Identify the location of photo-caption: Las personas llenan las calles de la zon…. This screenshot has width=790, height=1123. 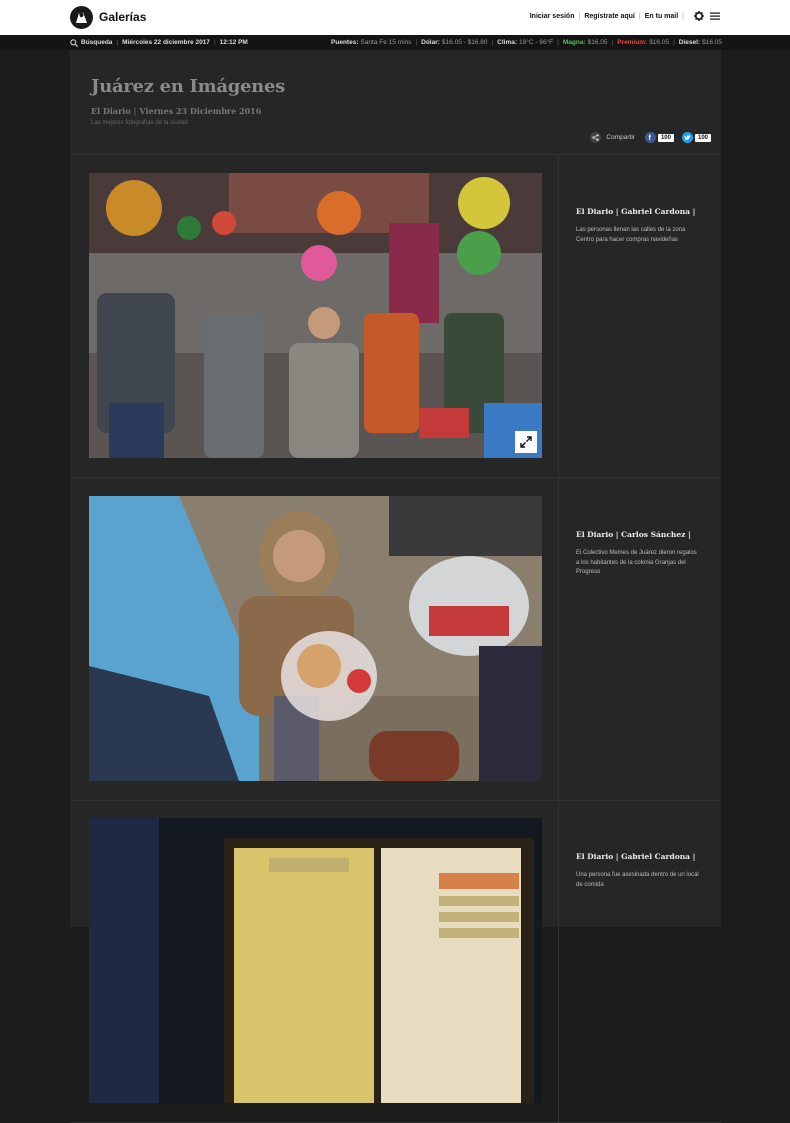
(631, 235).